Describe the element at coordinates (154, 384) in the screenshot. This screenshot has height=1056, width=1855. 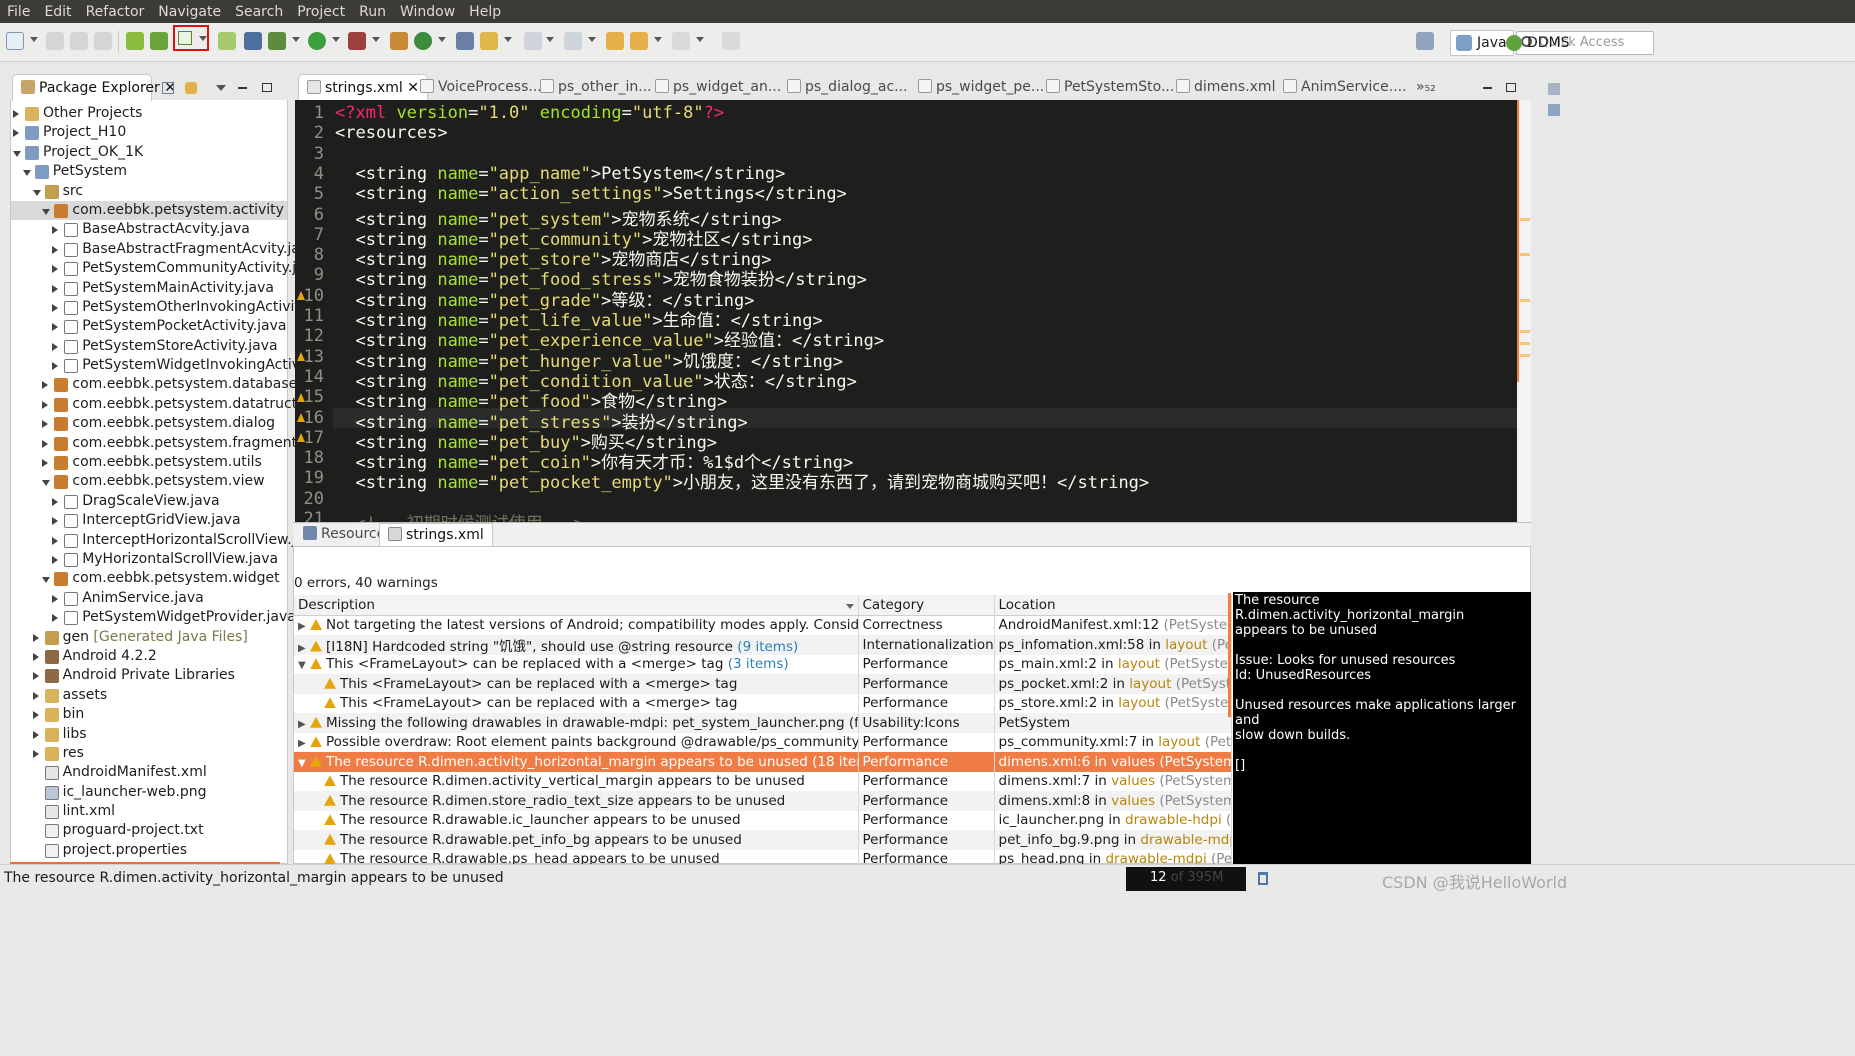
I see `tree-item: com.eebbk.petsystem.database` at that location.